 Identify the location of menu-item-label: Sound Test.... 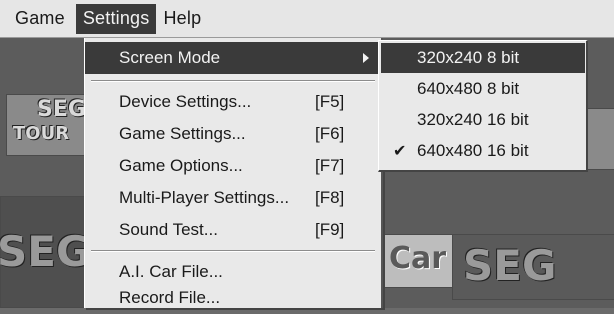
(168, 229).